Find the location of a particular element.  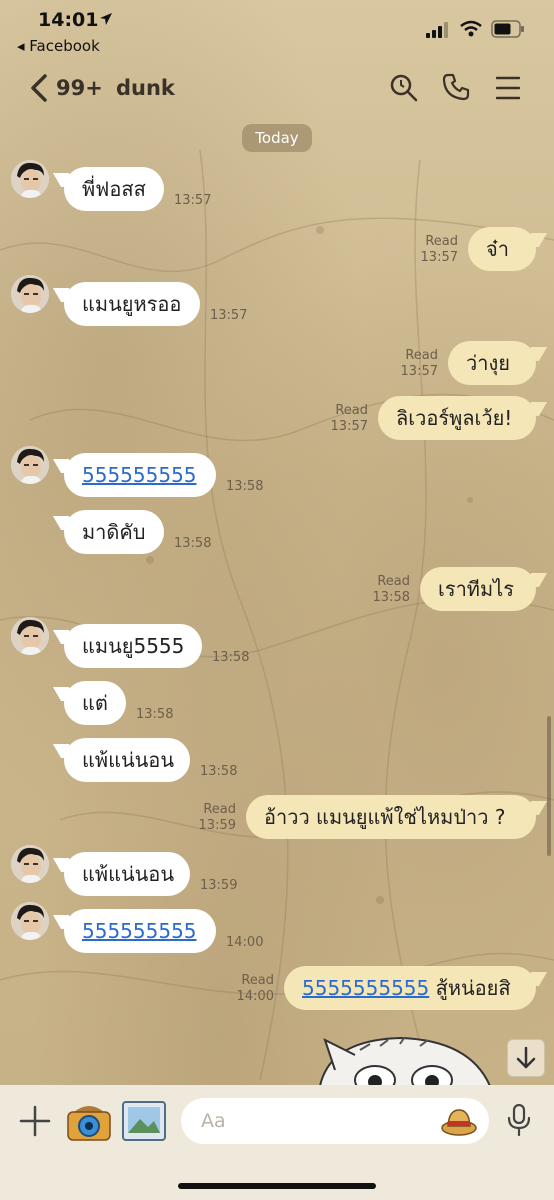

wifi-icon is located at coordinates (471, 28).